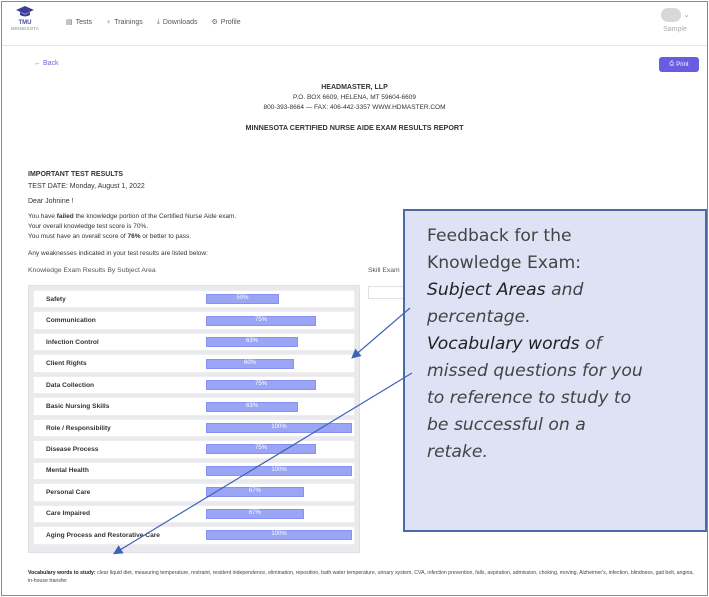 This screenshot has width=709, height=597. Describe the element at coordinates (76, 174) in the screenshot. I see `important-heading: IMPORTANT TEST RESULTS` at that location.